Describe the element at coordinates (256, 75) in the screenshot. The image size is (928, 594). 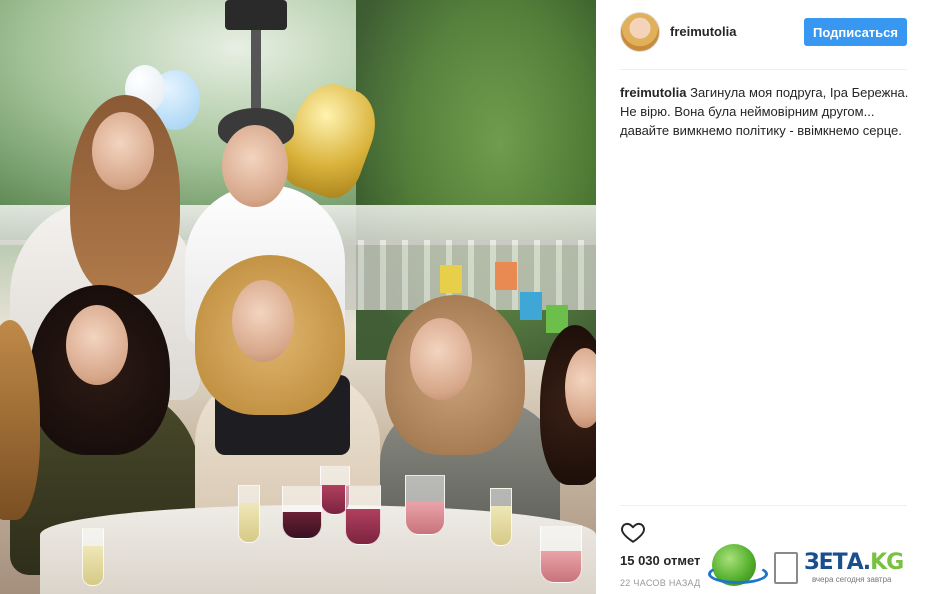
I see `photo-patio-heater-pole` at that location.